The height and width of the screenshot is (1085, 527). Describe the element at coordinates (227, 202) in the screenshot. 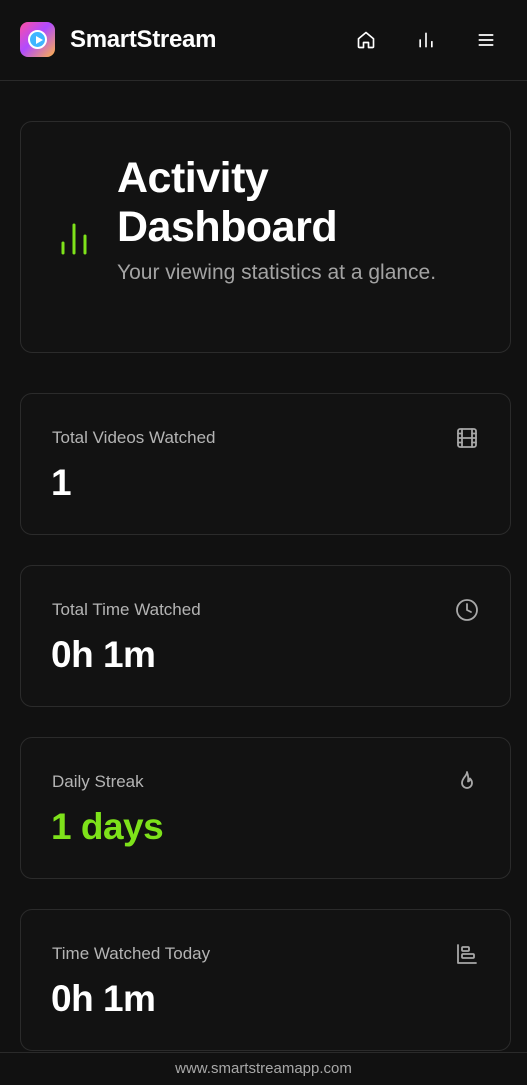

I see `page-title: Activity Dashboard` at that location.